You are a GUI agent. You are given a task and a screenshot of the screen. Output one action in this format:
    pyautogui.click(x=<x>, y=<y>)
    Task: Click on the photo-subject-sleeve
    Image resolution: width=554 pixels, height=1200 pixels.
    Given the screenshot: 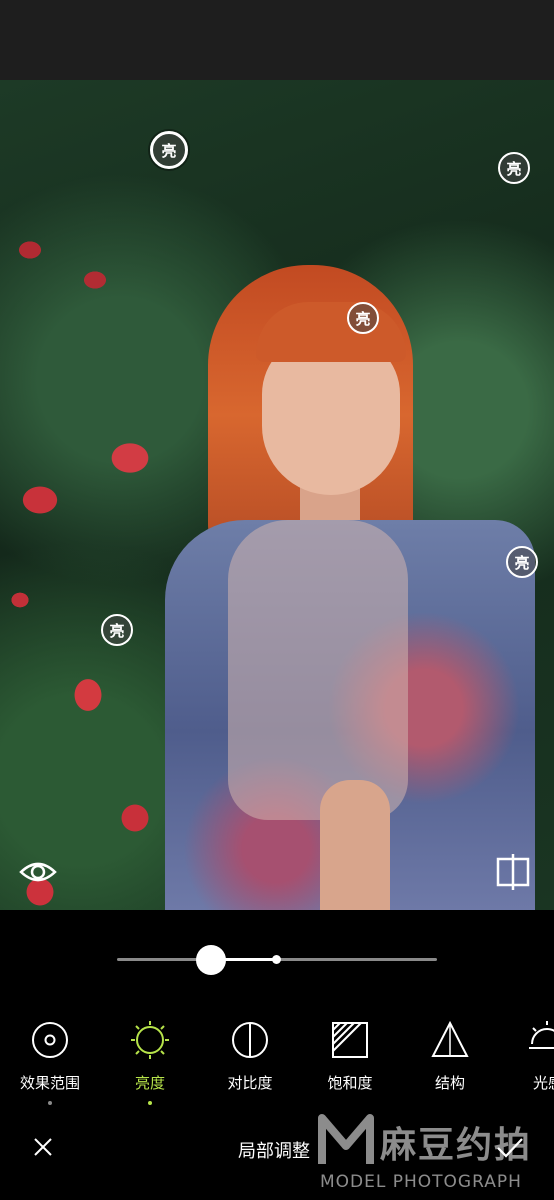 What is the action you would take?
    pyautogui.click(x=318, y=670)
    